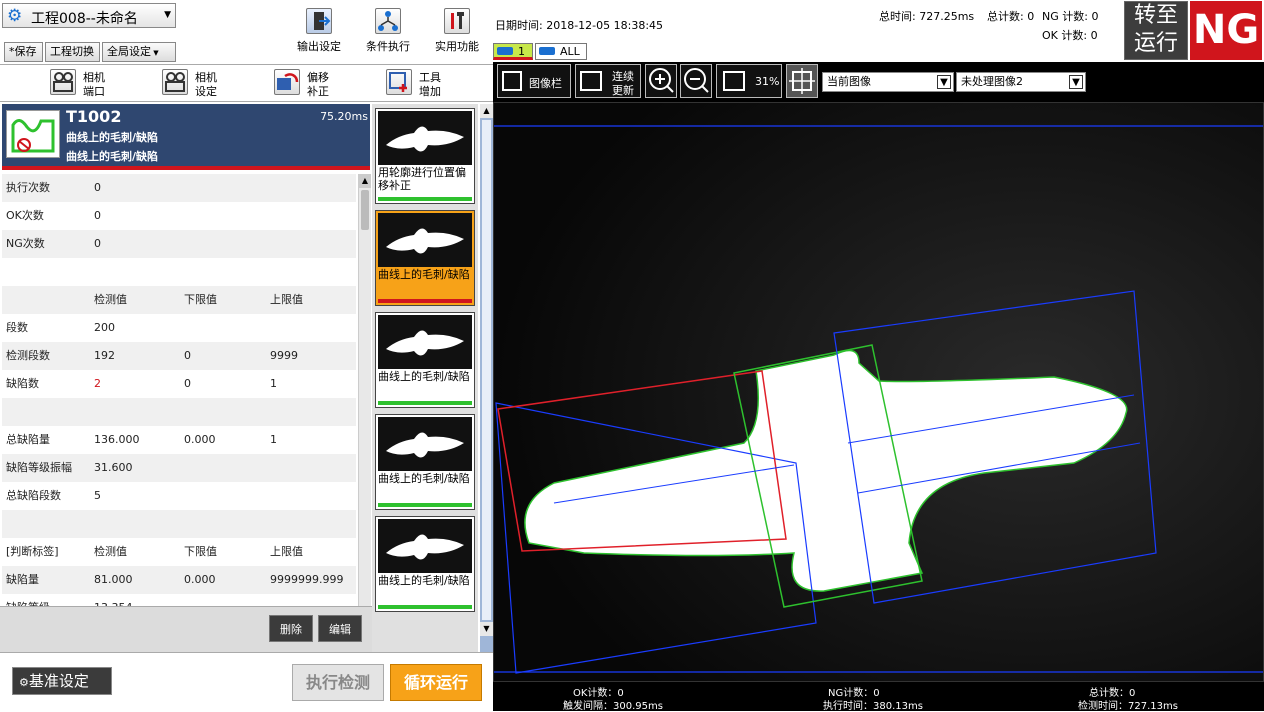 Image resolution: width=1264 pixels, height=712 pixels. What do you see at coordinates (85, 83) in the screenshot?
I see `camera-port-button: 相机 端口` at bounding box center [85, 83].